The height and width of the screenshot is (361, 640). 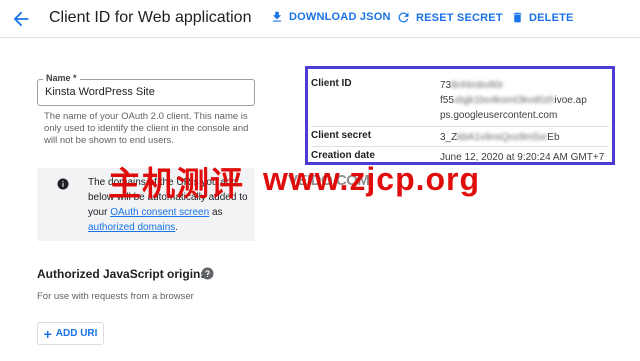 I want to click on delete-button: DELETE, so click(x=542, y=17).